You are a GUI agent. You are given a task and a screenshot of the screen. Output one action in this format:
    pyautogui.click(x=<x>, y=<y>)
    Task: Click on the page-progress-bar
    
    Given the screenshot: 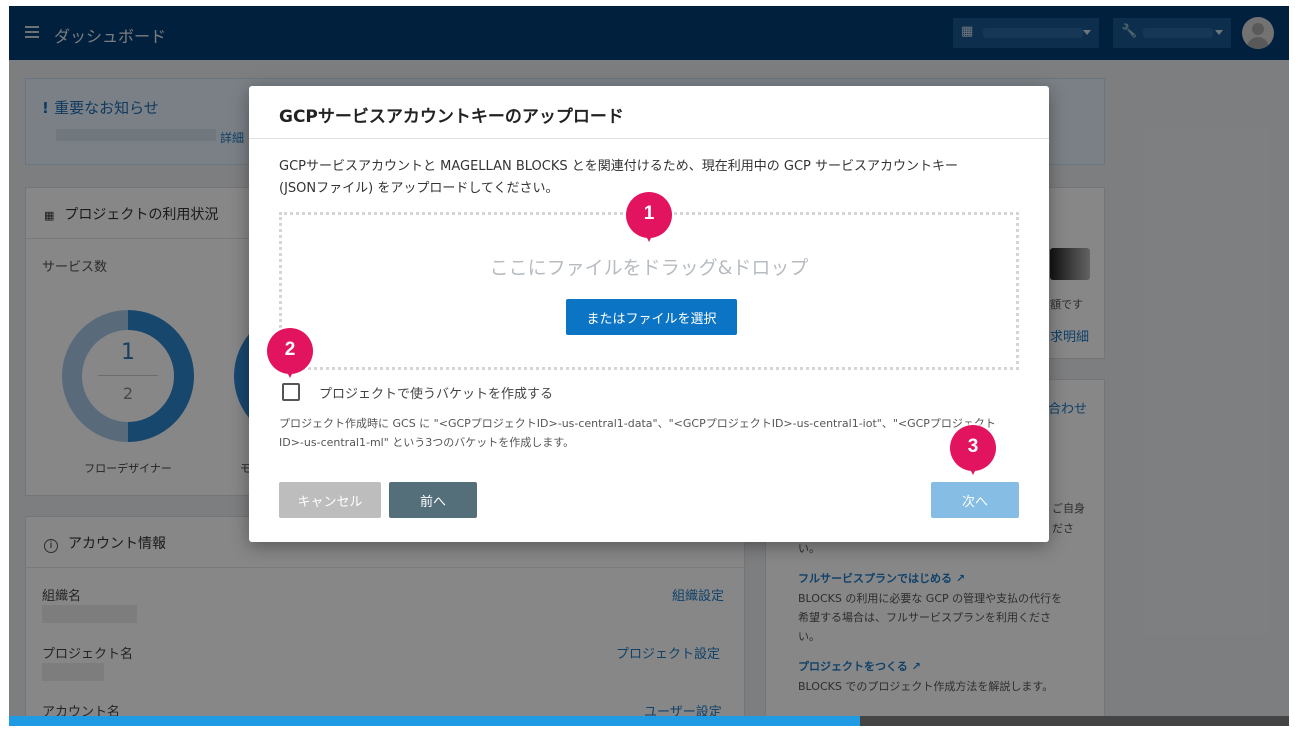 What is the action you would take?
    pyautogui.click(x=649, y=721)
    